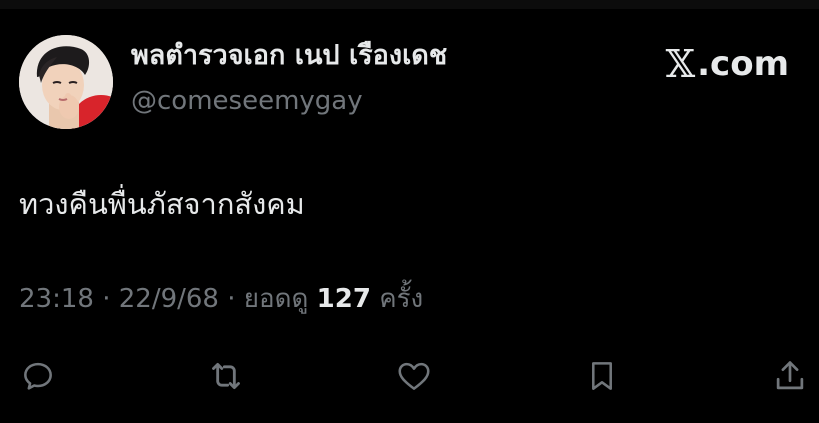 Image resolution: width=819 pixels, height=423 pixels. I want to click on views-label: ยอดดู, so click(276, 299).